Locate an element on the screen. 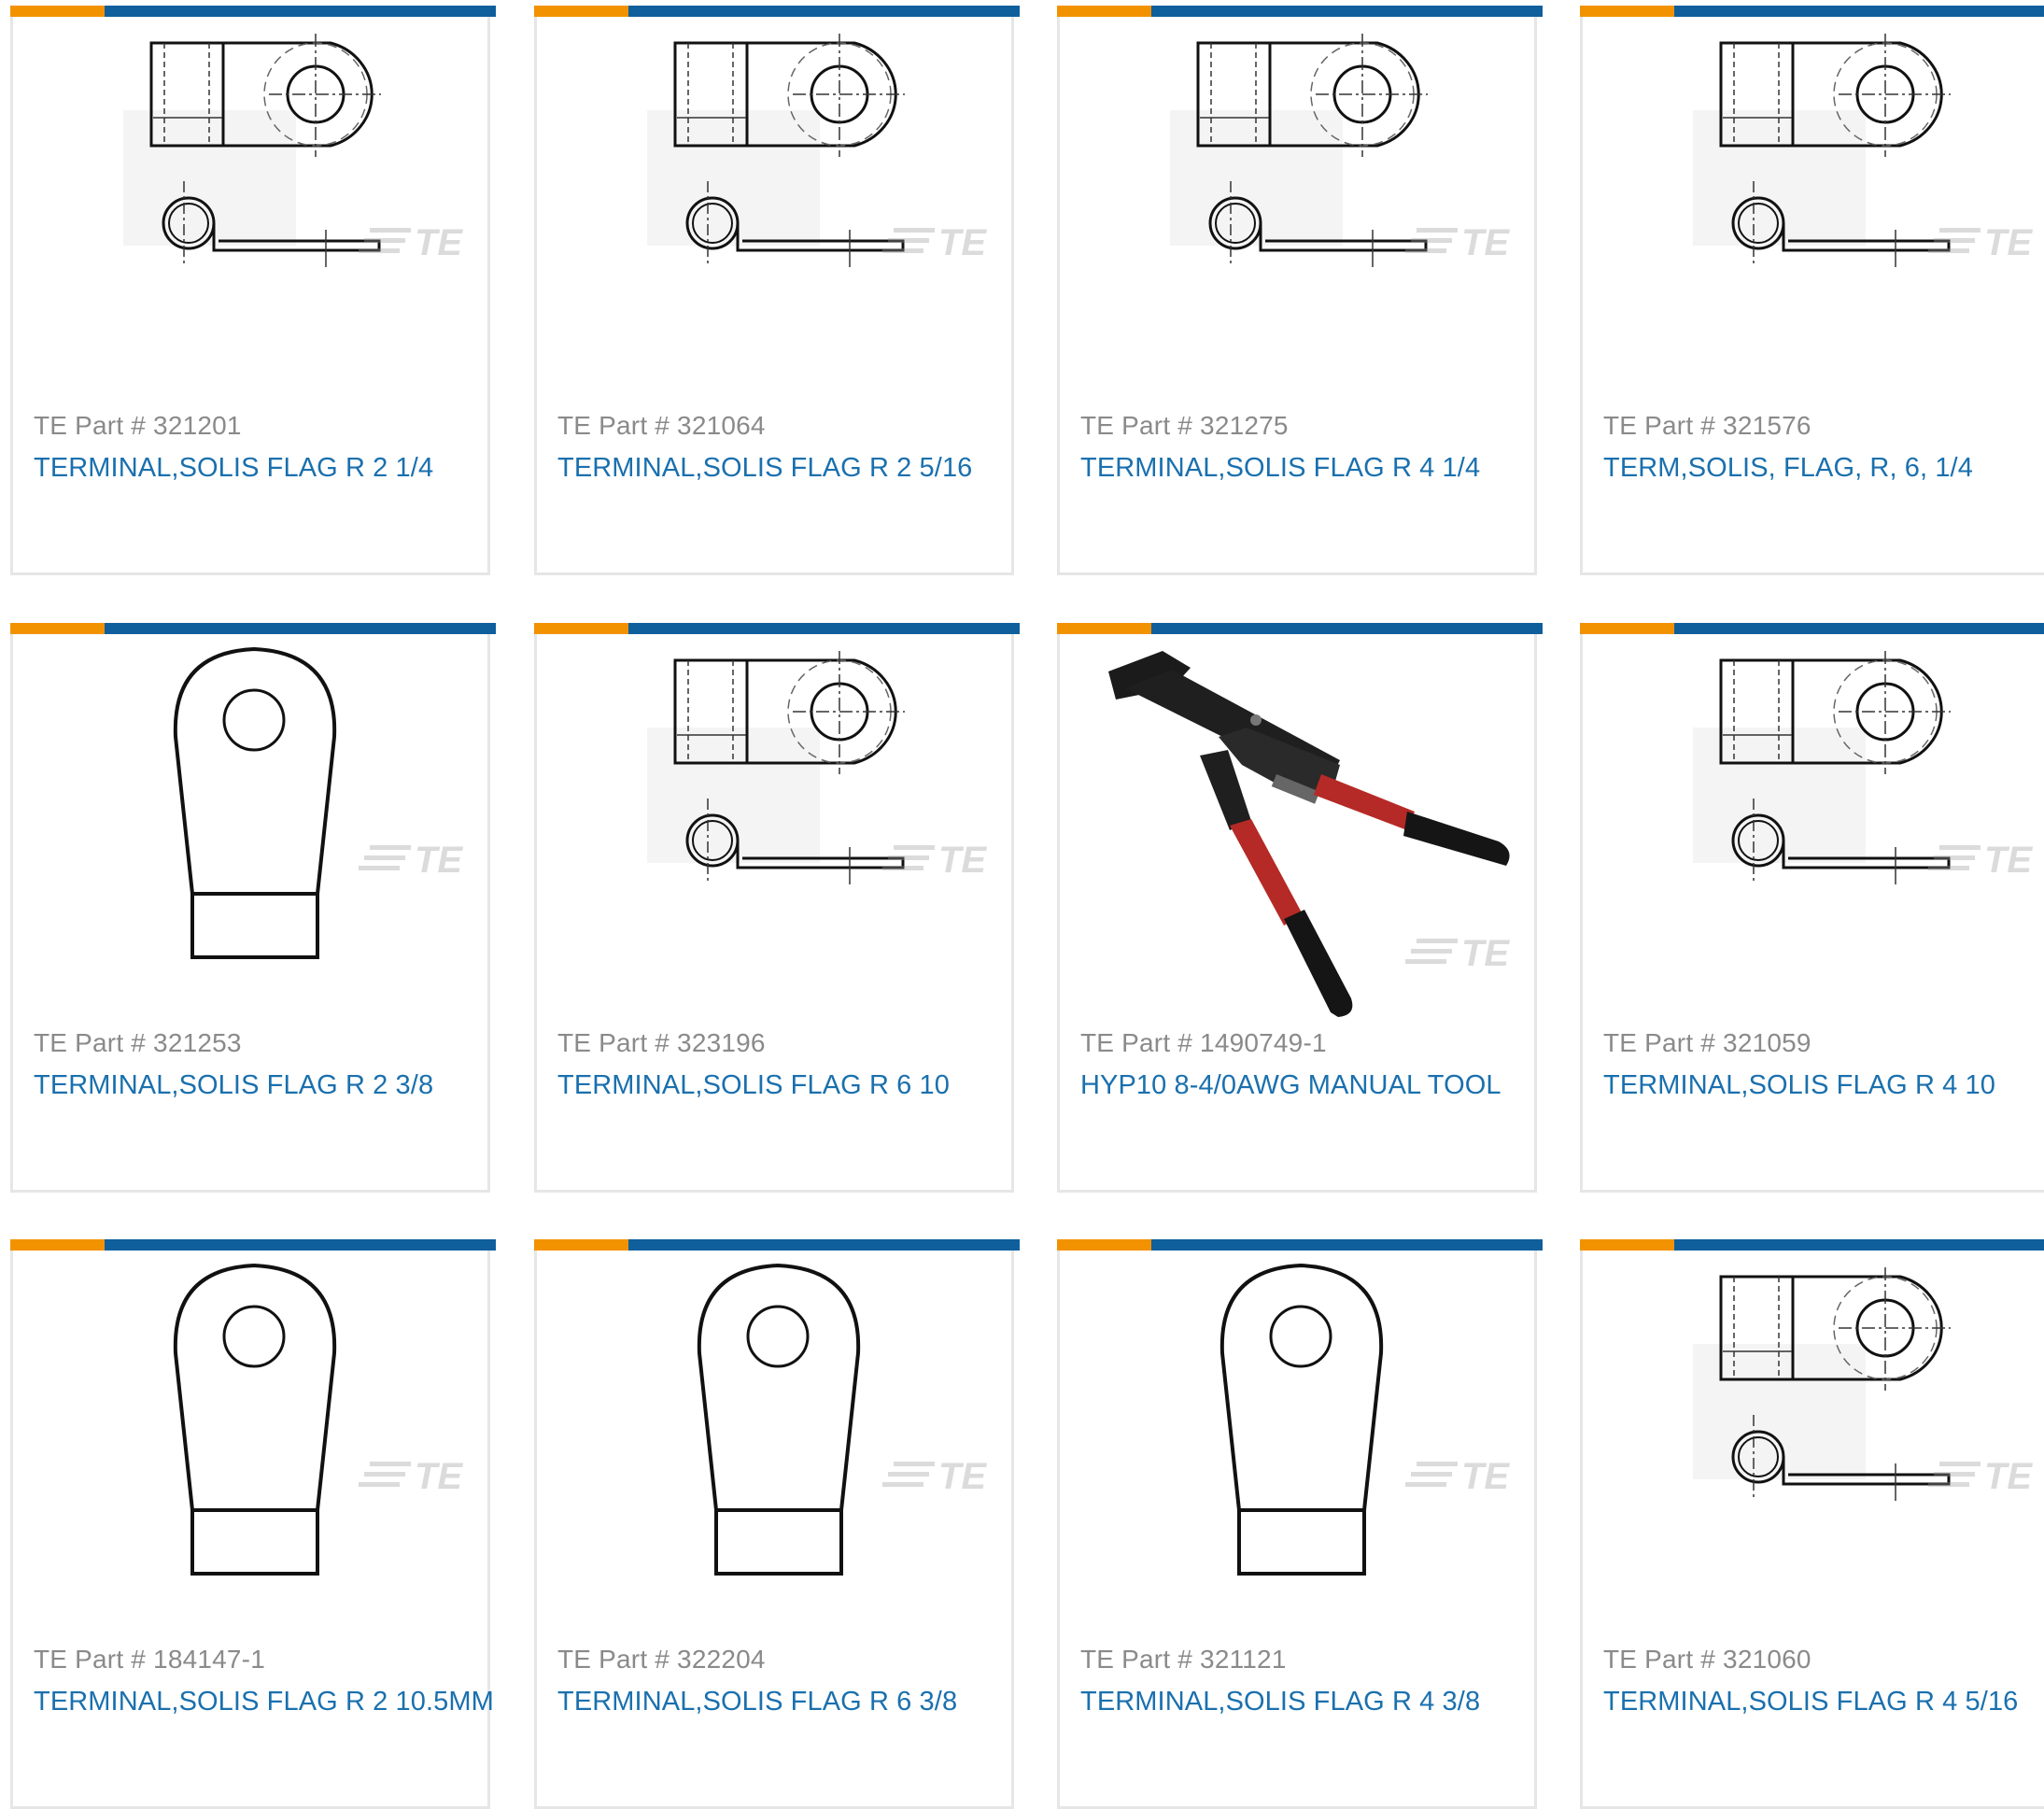 This screenshot has height=1809, width=2044. part-number: TE Part # 321064 is located at coordinates (661, 426).